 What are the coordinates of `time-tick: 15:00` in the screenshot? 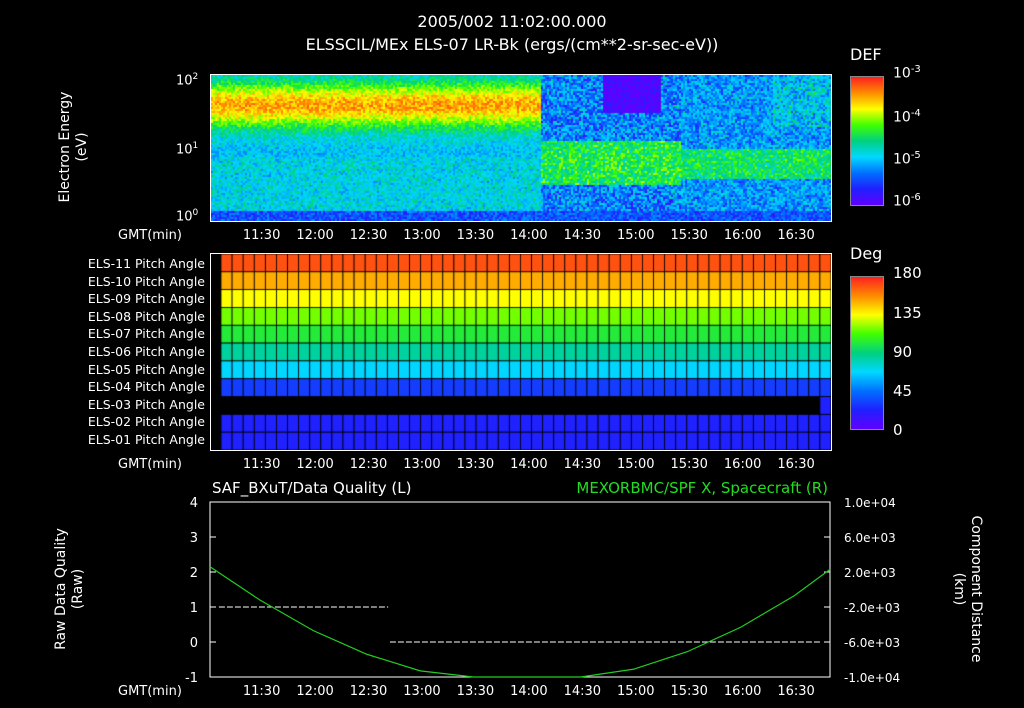 It's located at (636, 691).